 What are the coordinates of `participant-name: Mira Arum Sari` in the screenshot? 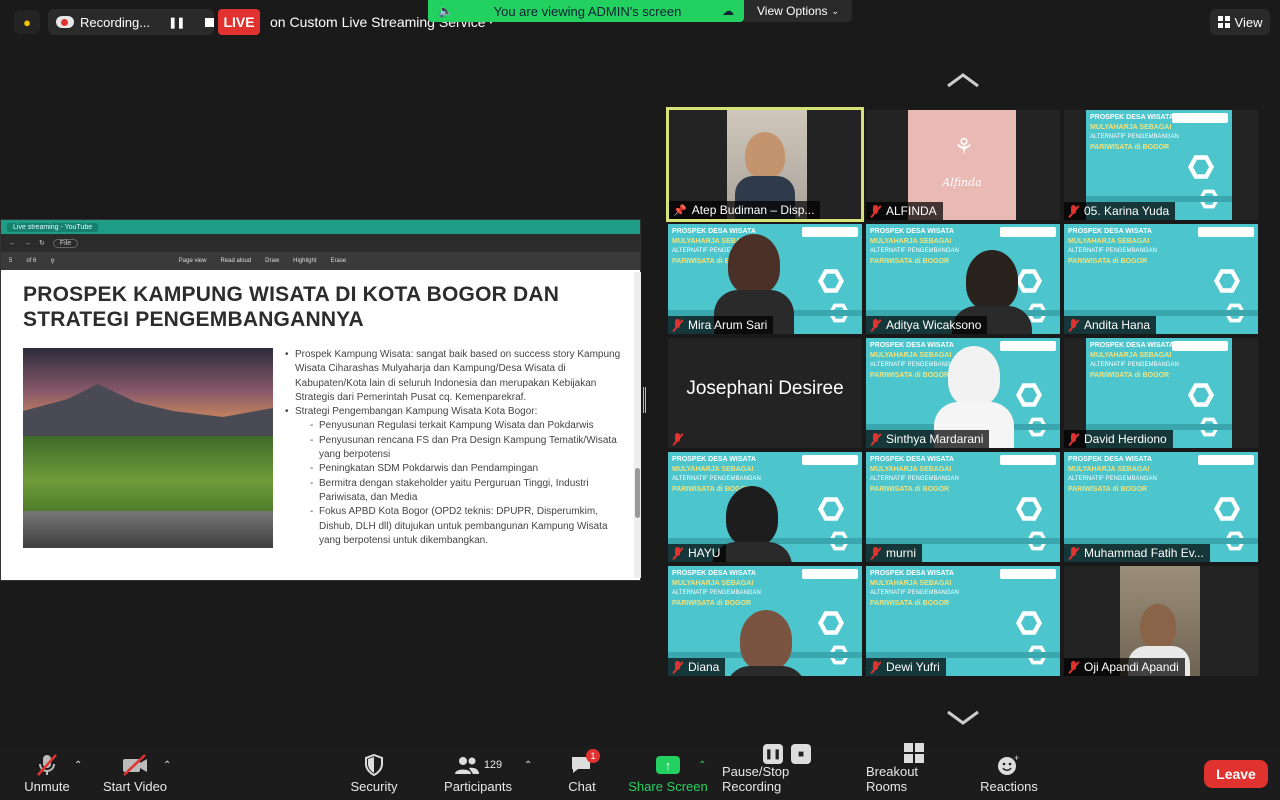 It's located at (728, 325).